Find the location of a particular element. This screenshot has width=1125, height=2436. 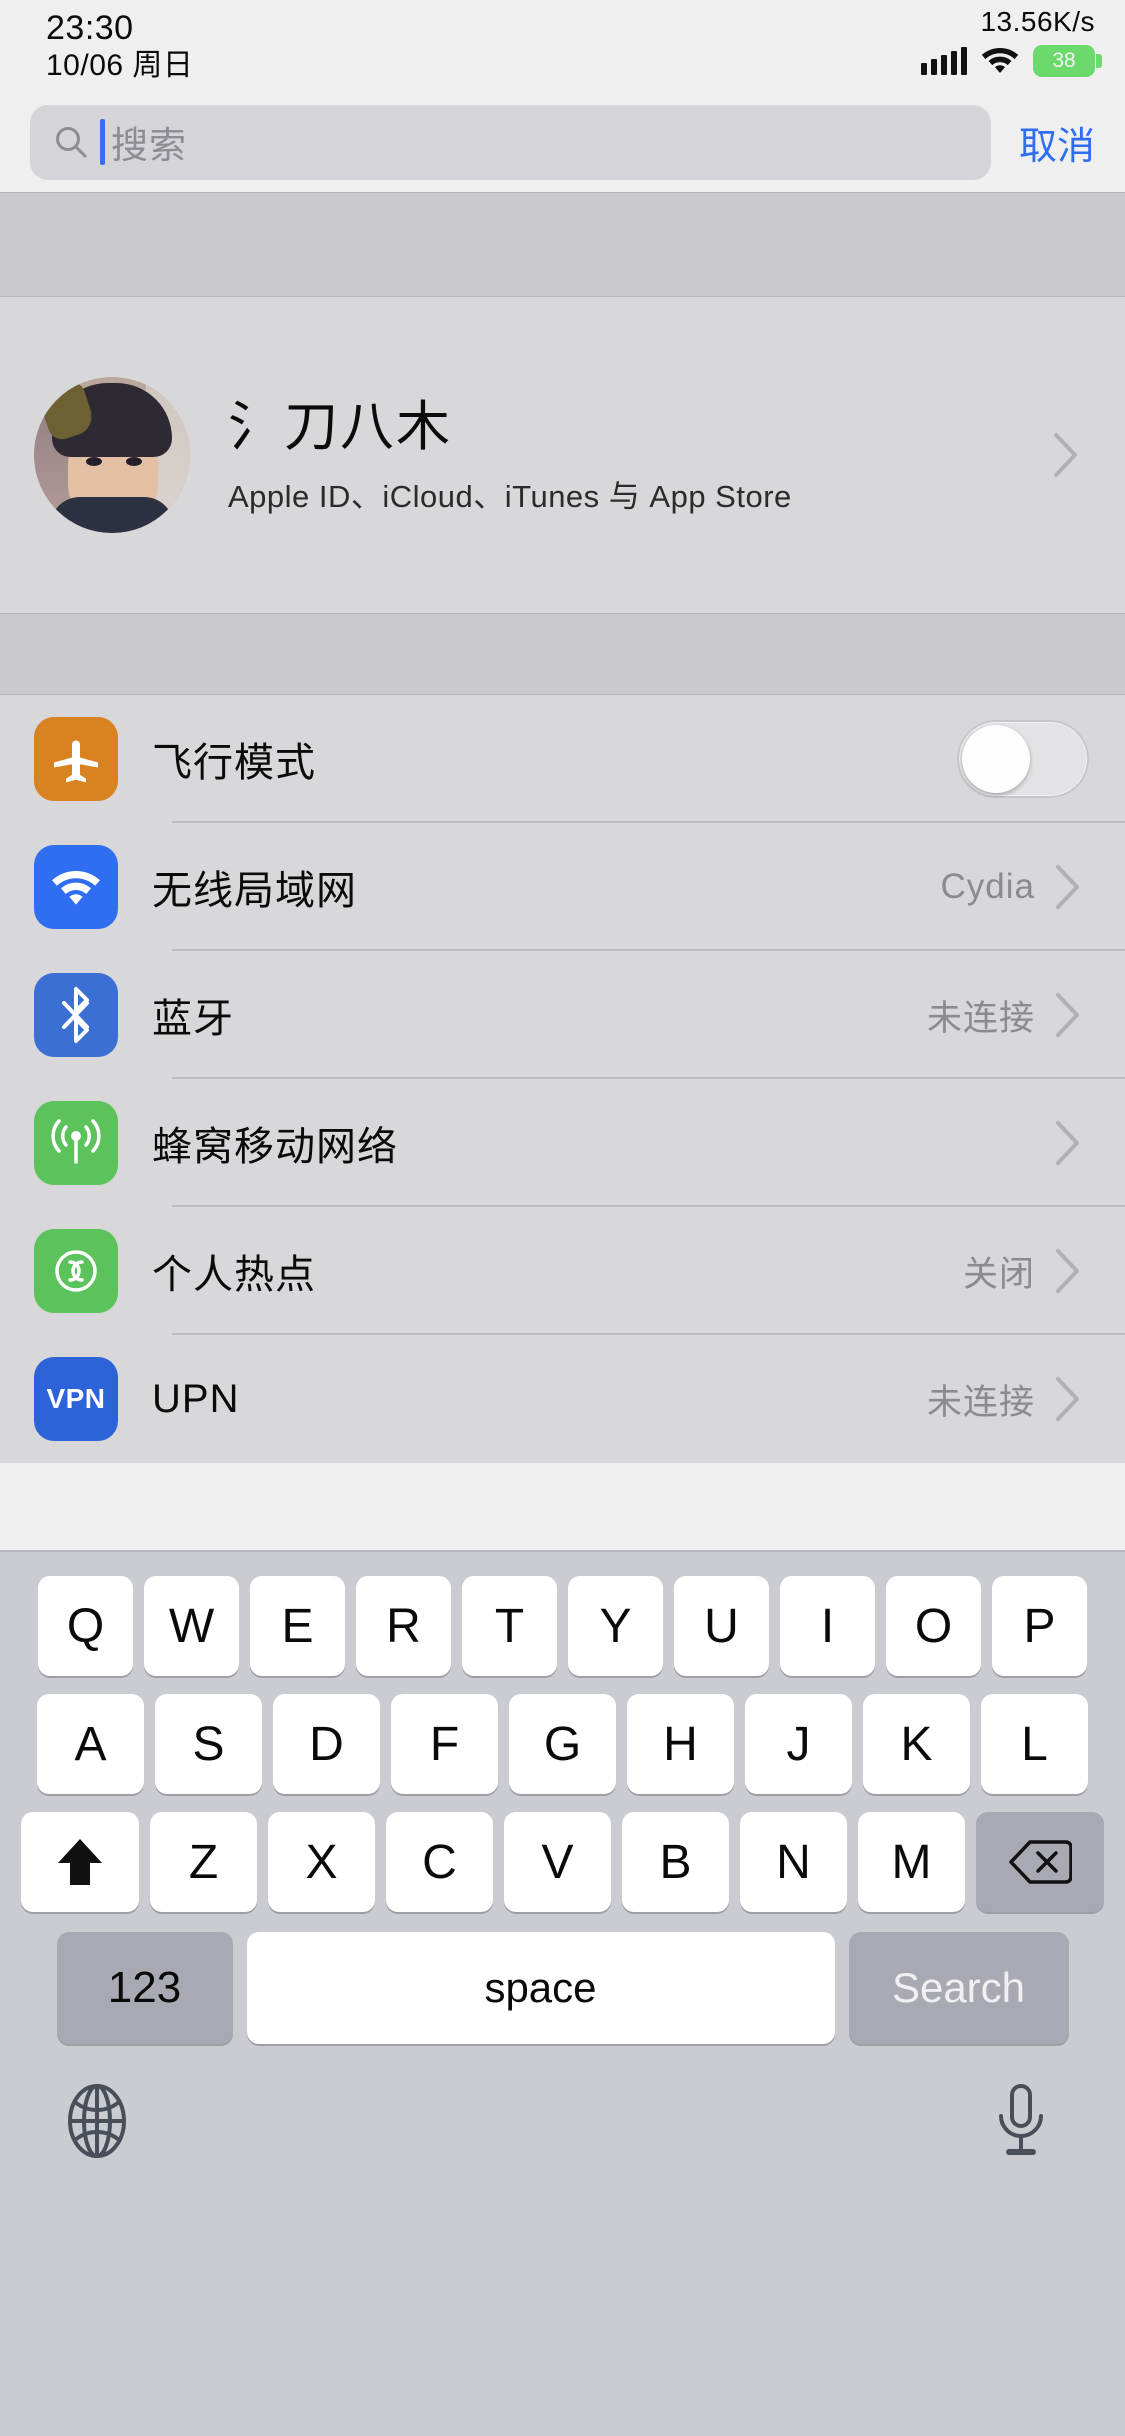

key-z: Z is located at coordinates (203, 1862).